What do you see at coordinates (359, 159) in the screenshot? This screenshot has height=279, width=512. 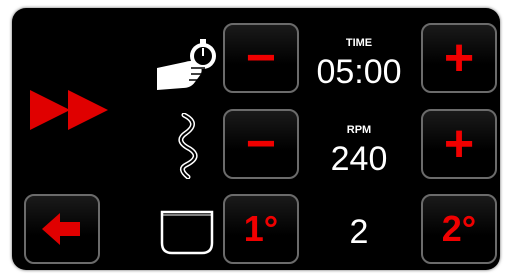 I see `rpm-value: 240` at bounding box center [359, 159].